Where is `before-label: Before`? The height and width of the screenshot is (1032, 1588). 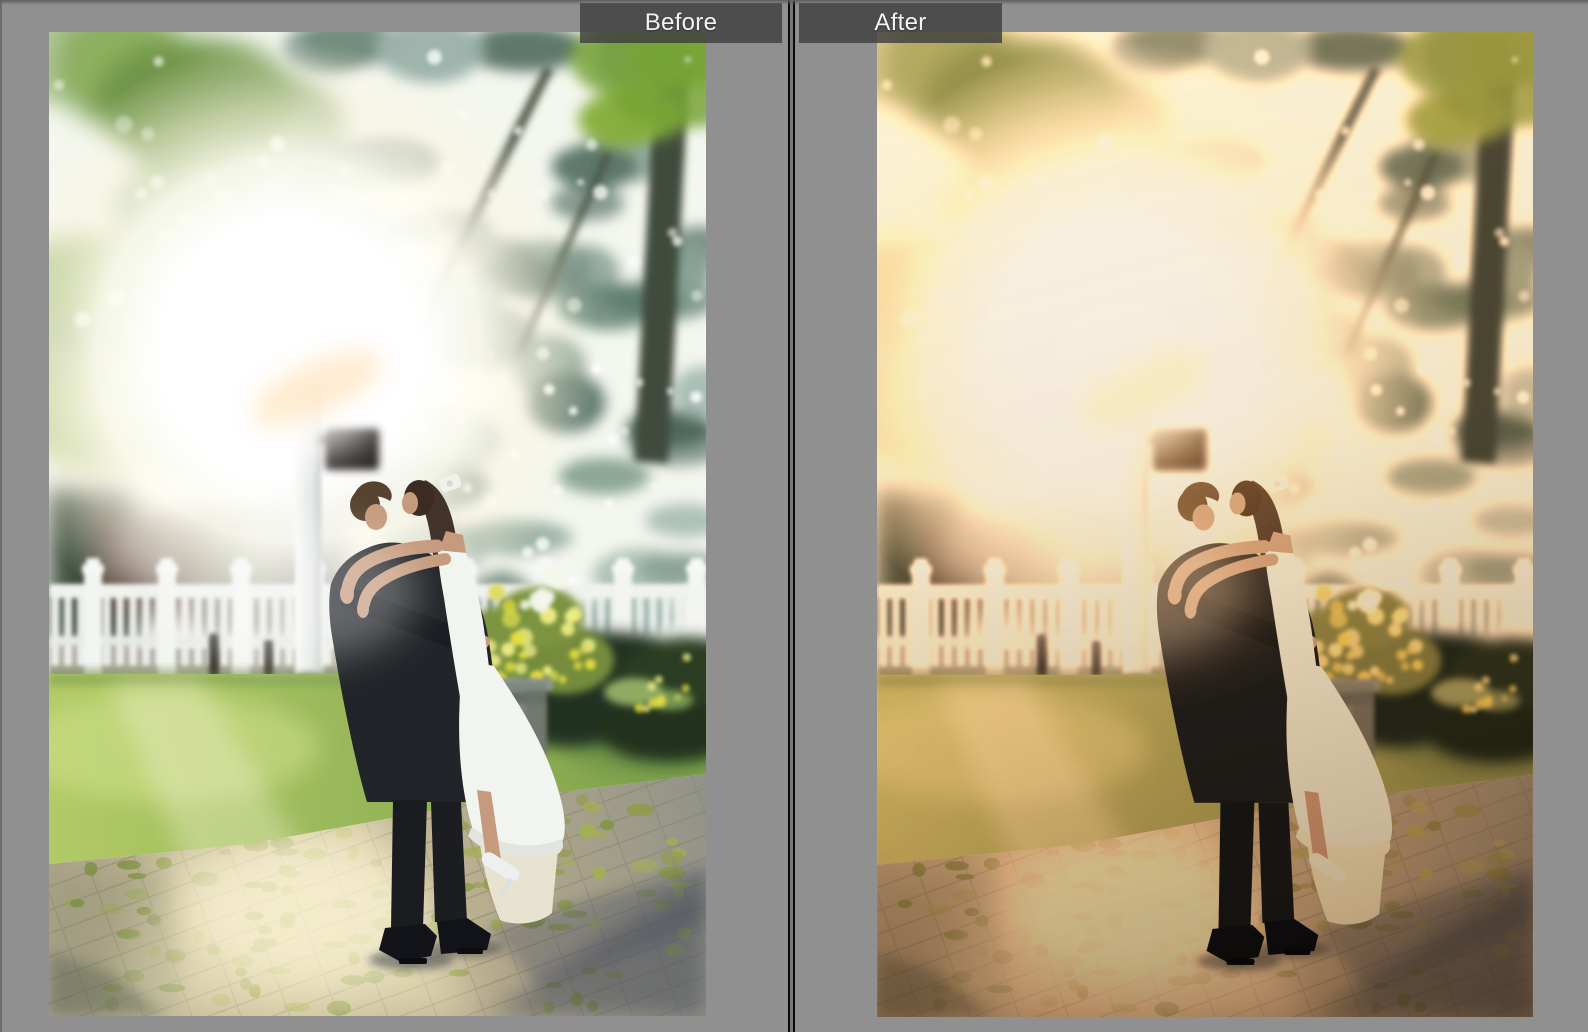
before-label: Before is located at coordinates (681, 22).